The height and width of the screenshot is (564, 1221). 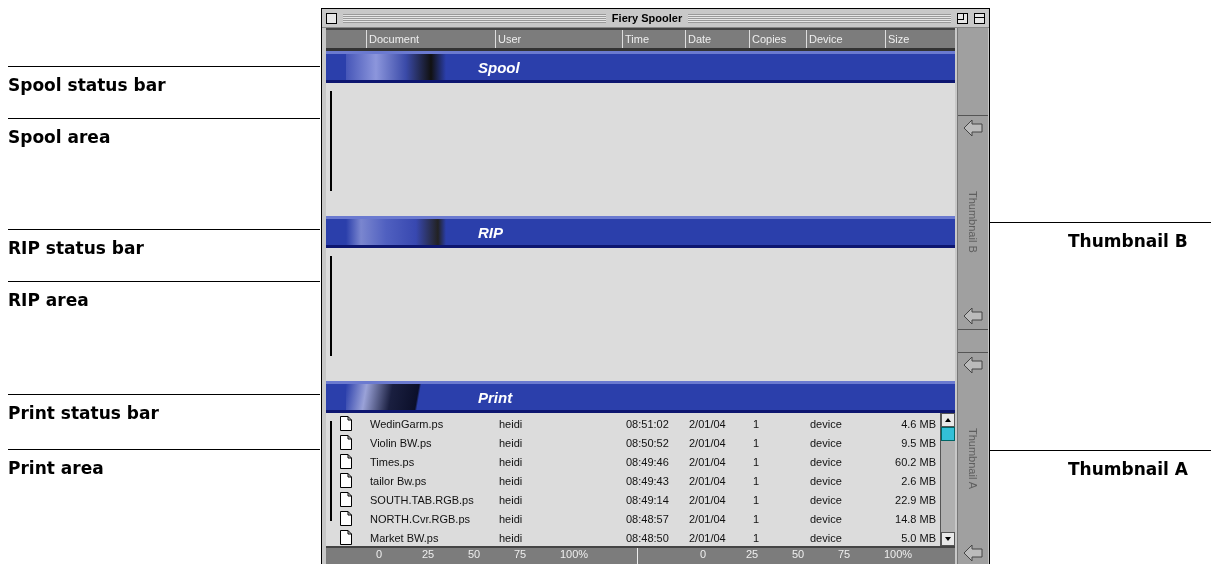 I want to click on collapse-box-icon, so click(x=979, y=18).